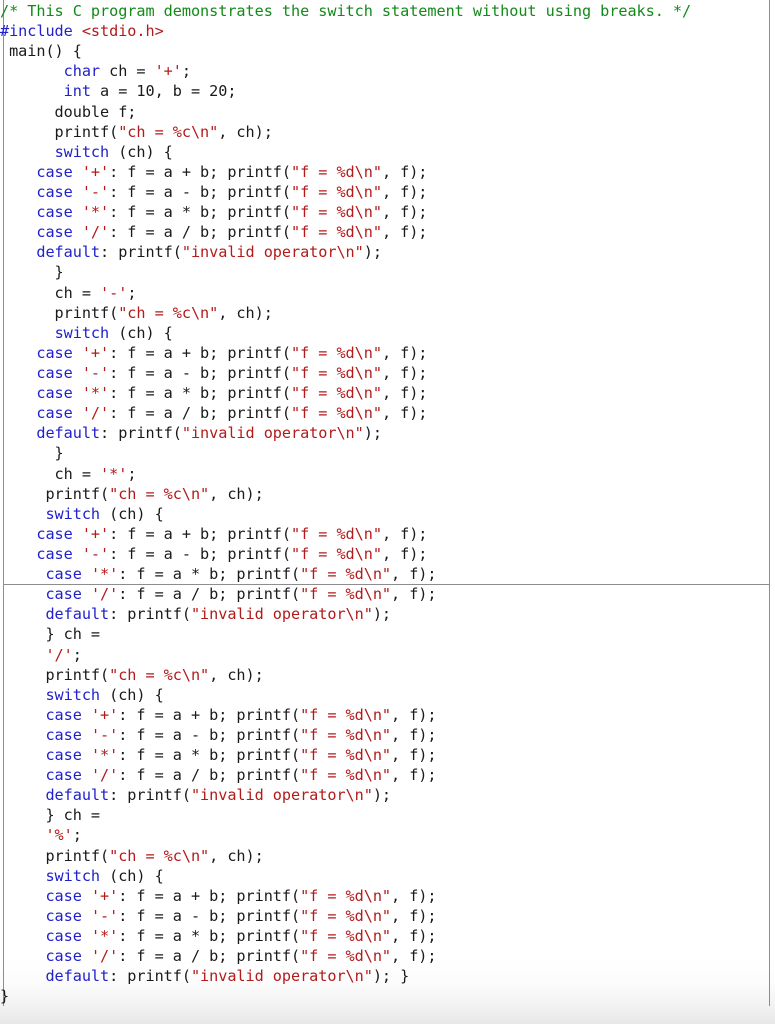 The height and width of the screenshot is (1024, 775). What do you see at coordinates (387, 494) in the screenshot?
I see `code-line: printf("ch = %c\n", ch);` at bounding box center [387, 494].